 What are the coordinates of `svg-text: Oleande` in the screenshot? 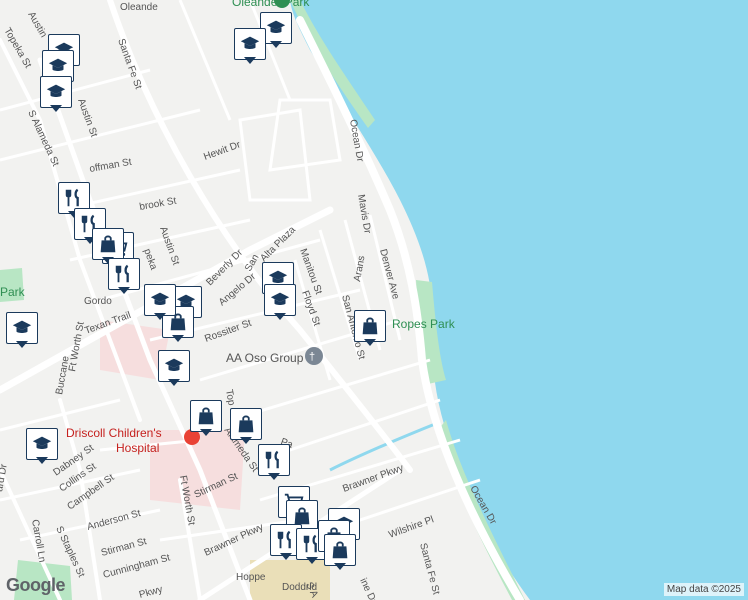 It's located at (139, 7).